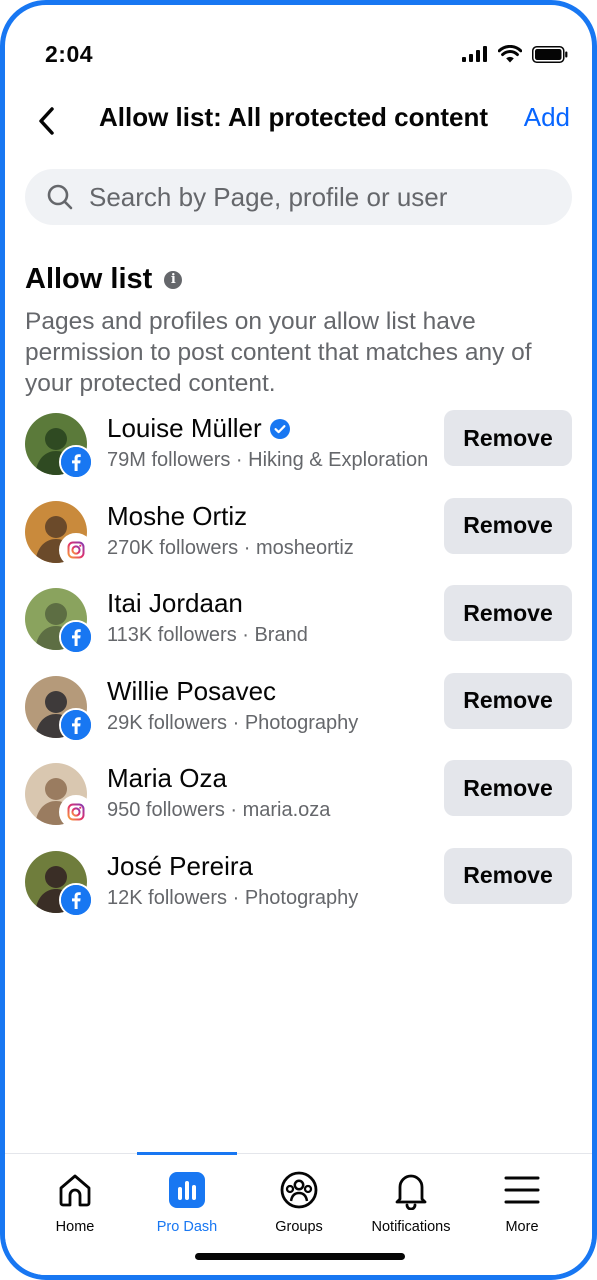 The image size is (597, 1280). Describe the element at coordinates (173, 279) in the screenshot. I see `info-icon: i` at that location.